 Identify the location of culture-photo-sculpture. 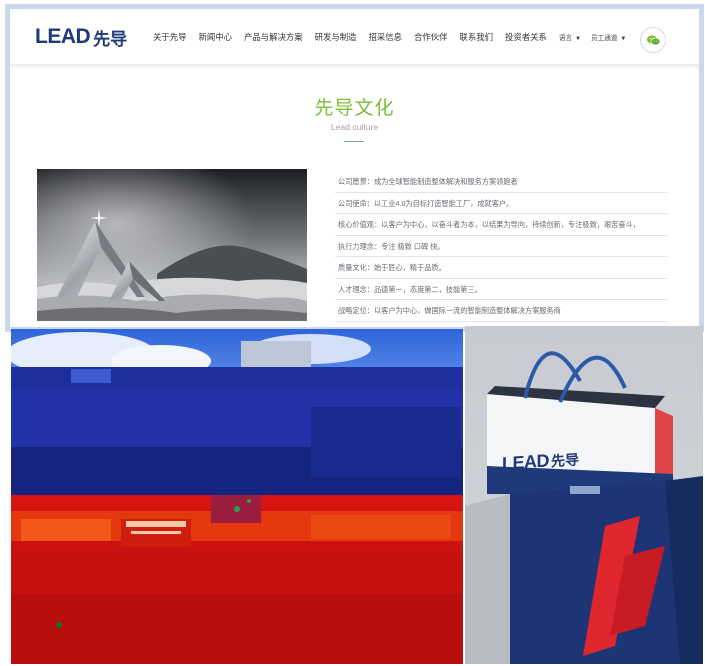
(172, 245).